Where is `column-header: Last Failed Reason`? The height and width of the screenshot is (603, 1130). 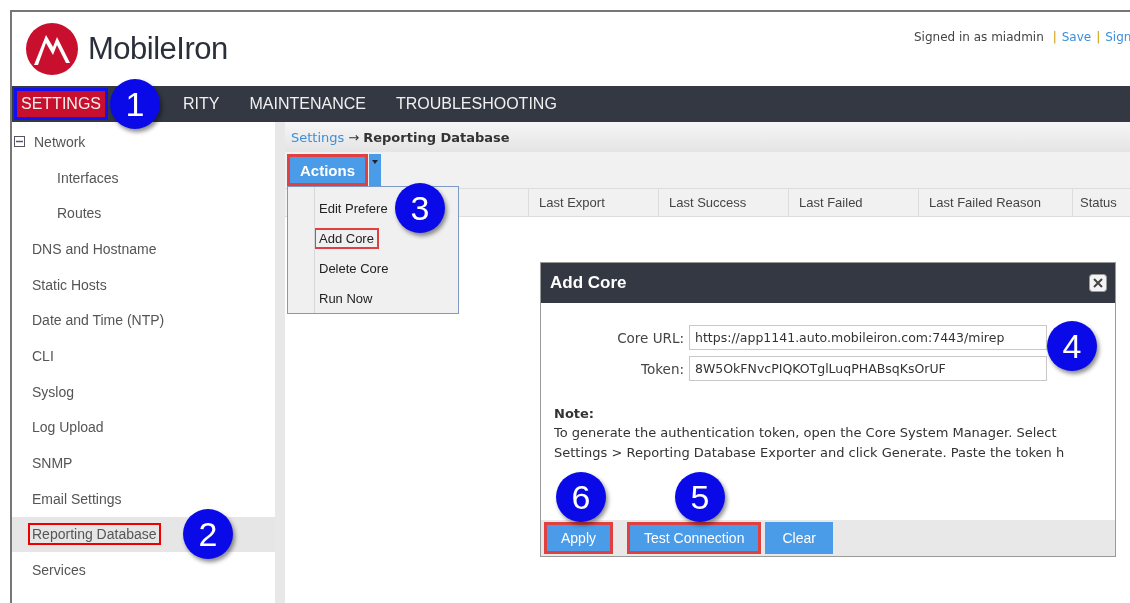
column-header: Last Failed Reason is located at coordinates (995, 202).